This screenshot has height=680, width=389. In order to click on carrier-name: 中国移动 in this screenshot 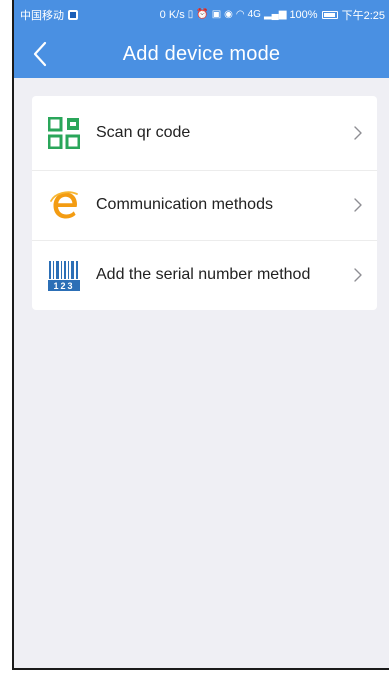, I will do `click(42, 16)`.